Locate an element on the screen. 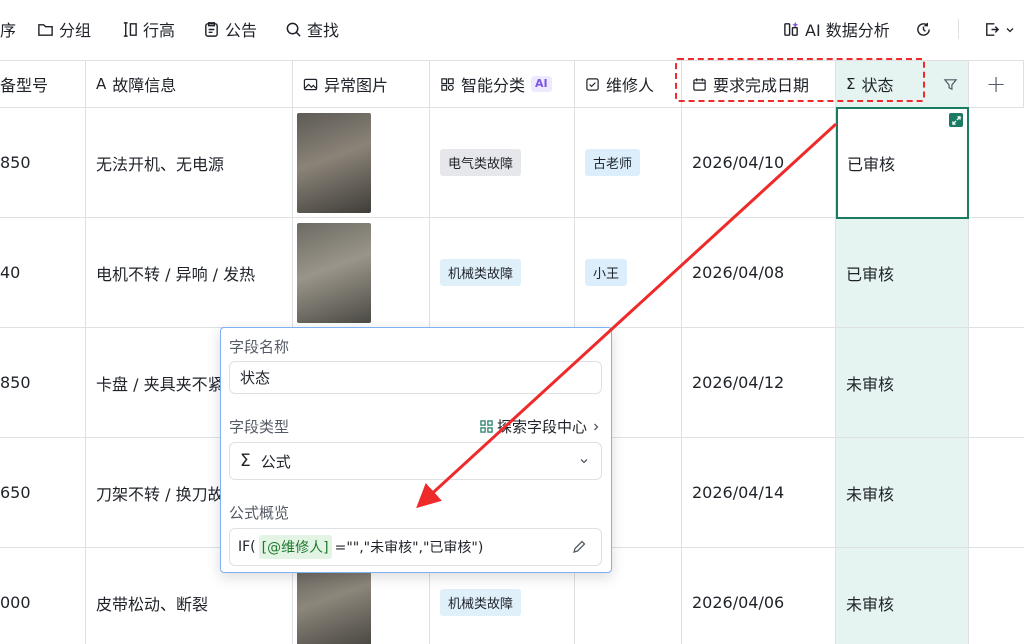  find-button: 查找 is located at coordinates (311, 29).